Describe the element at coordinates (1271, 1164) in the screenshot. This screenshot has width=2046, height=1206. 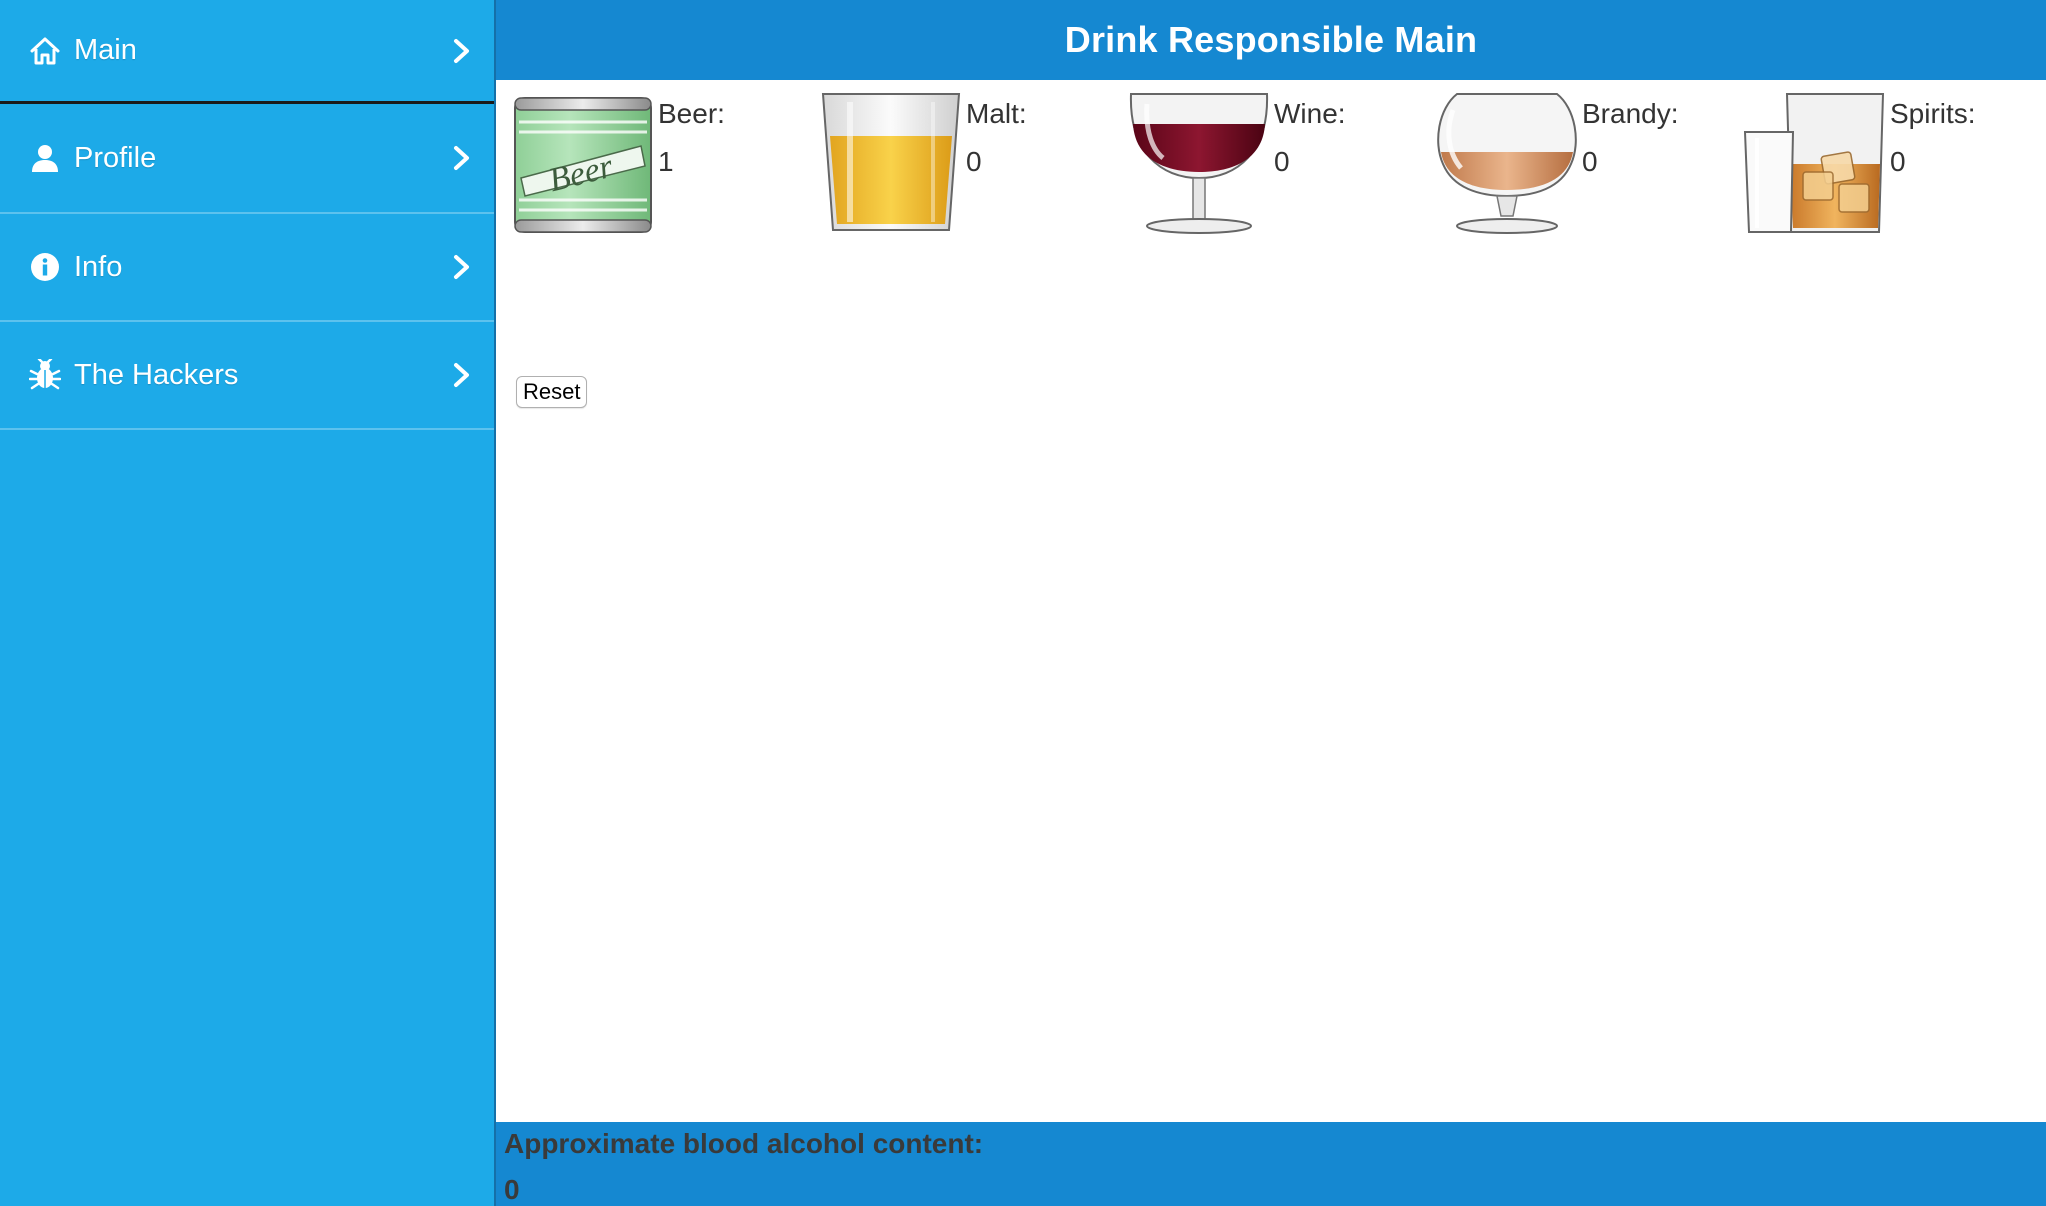
I see `bac-footer: Approximate blood alcohol content: 0` at that location.